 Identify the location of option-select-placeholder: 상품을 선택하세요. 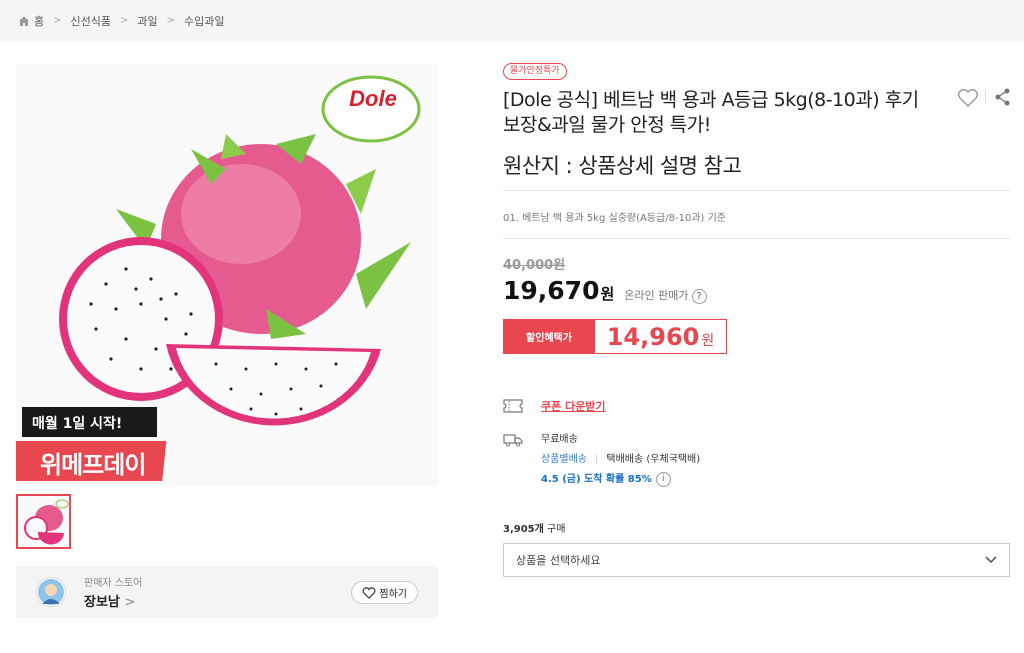
(558, 560).